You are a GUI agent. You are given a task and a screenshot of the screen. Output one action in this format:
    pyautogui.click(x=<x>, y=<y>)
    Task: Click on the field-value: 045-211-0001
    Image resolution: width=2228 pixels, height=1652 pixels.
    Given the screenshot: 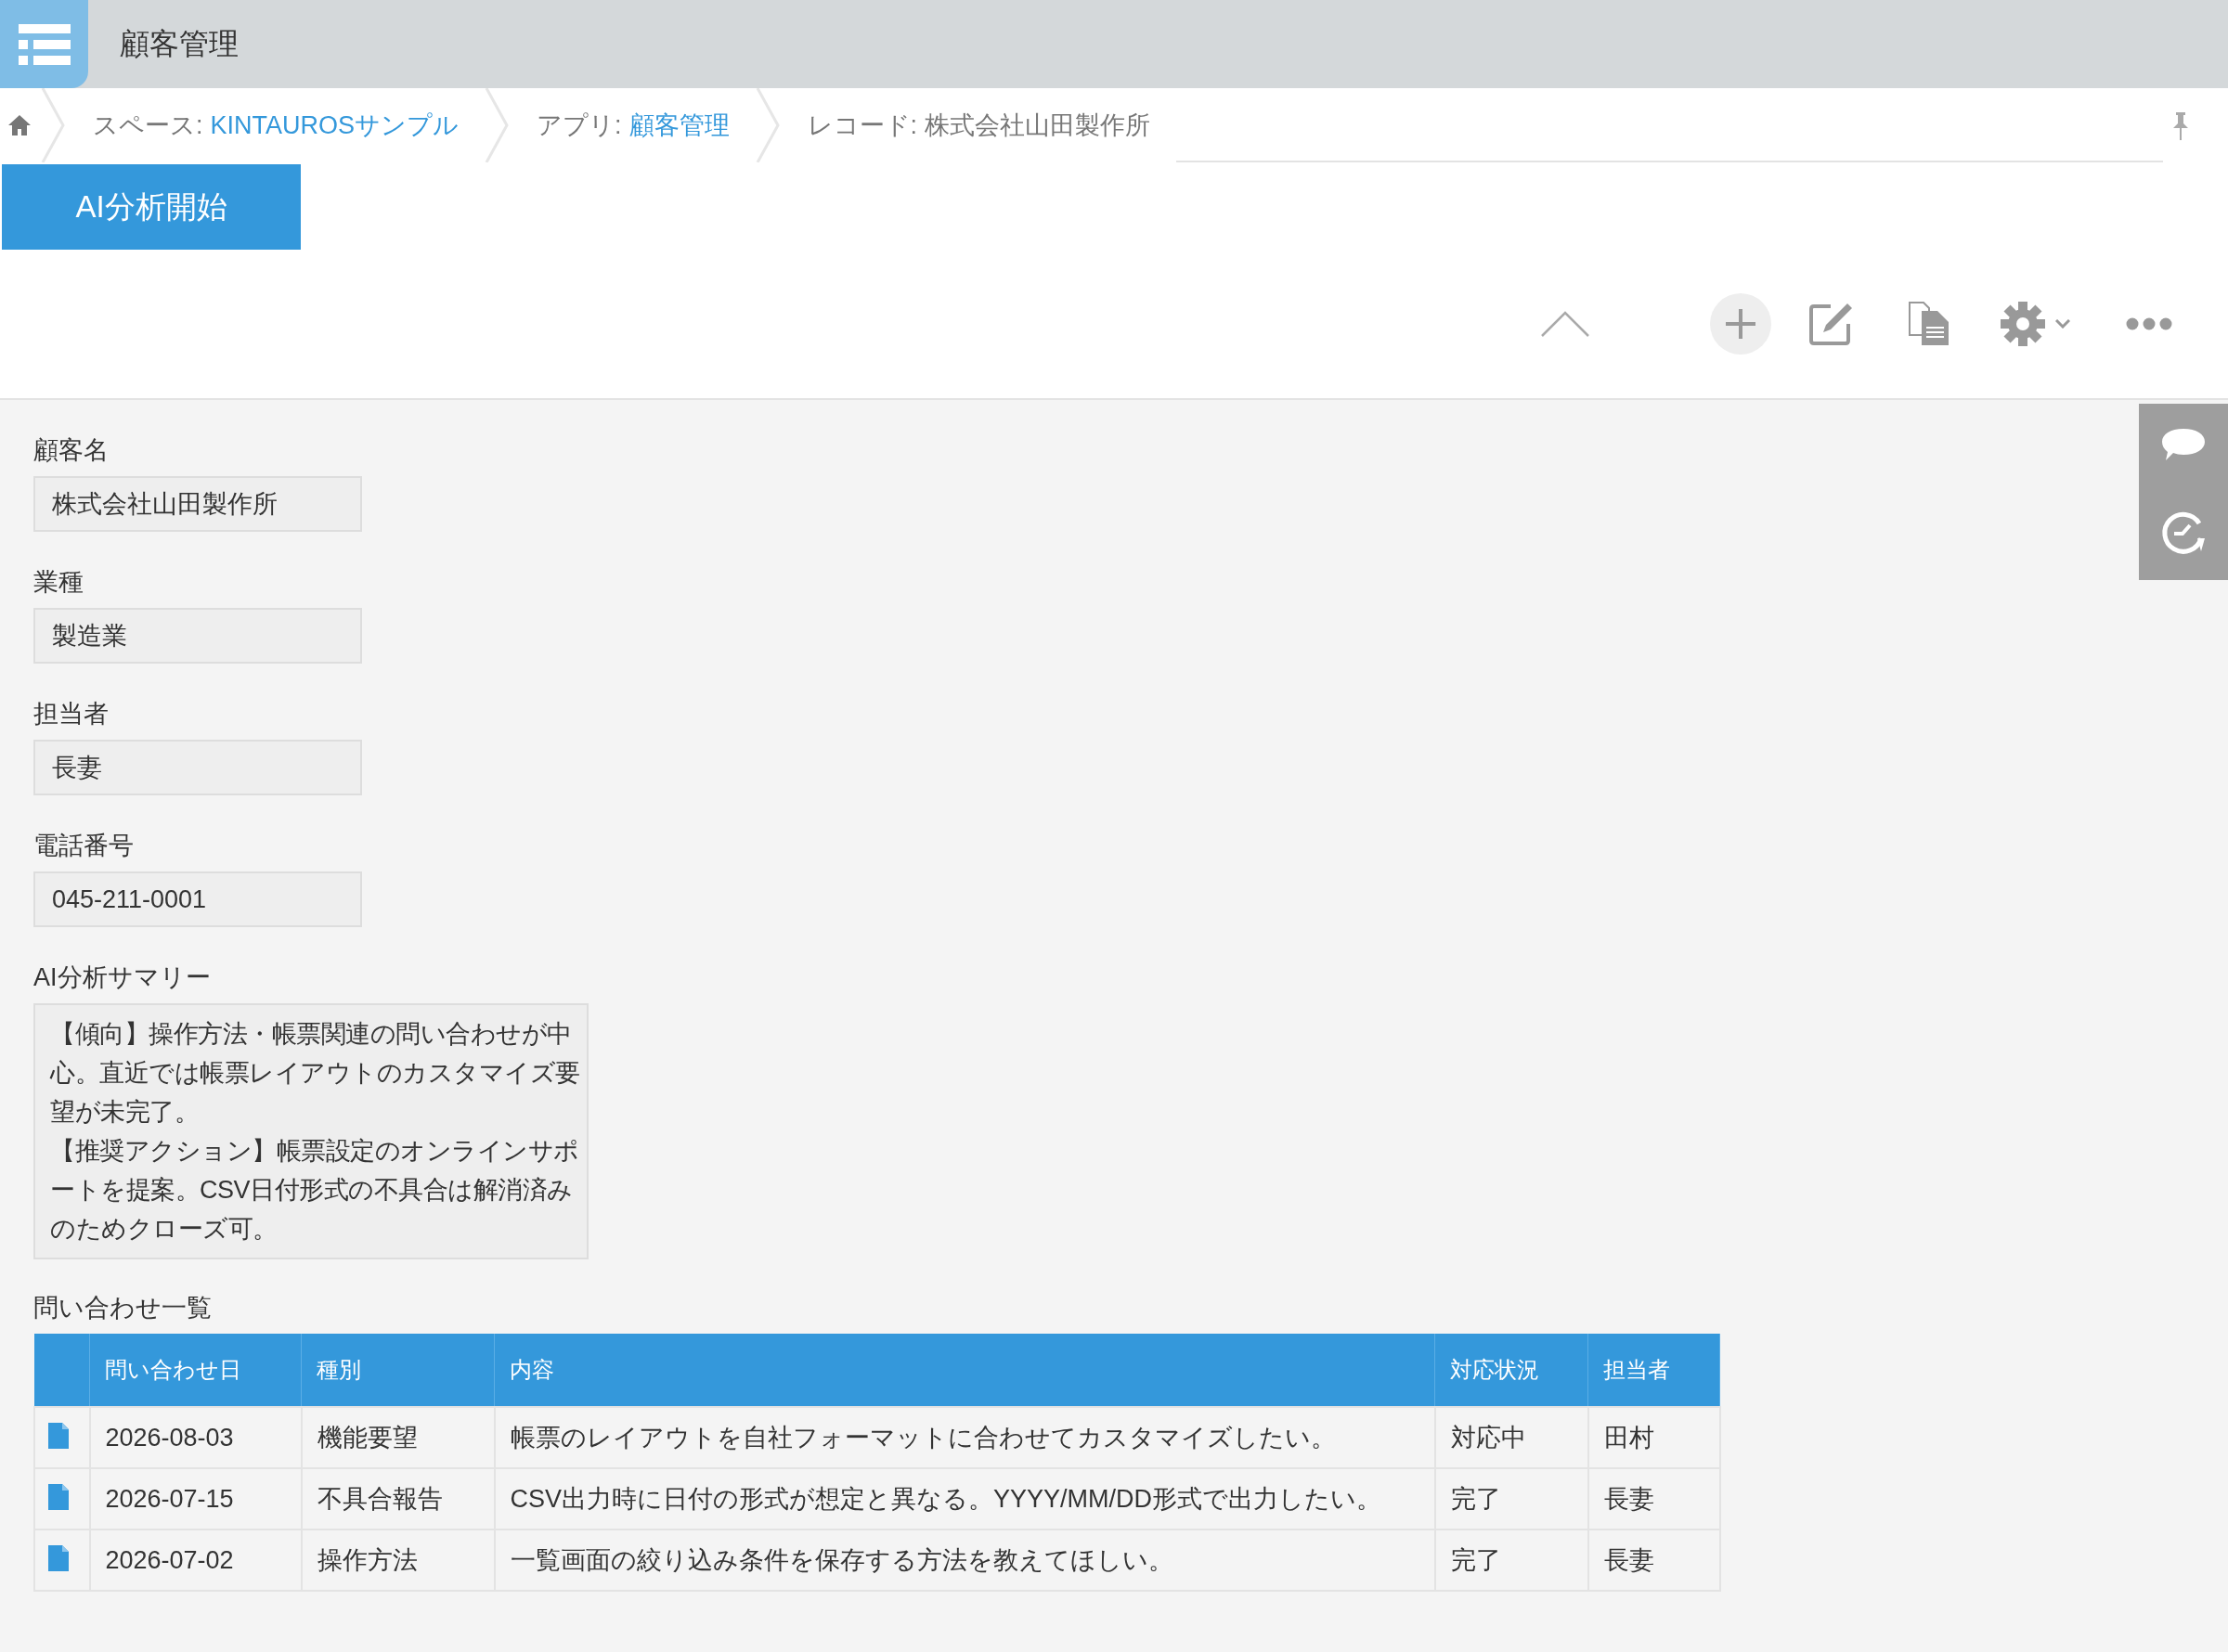 What is the action you would take?
    pyautogui.click(x=197, y=899)
    